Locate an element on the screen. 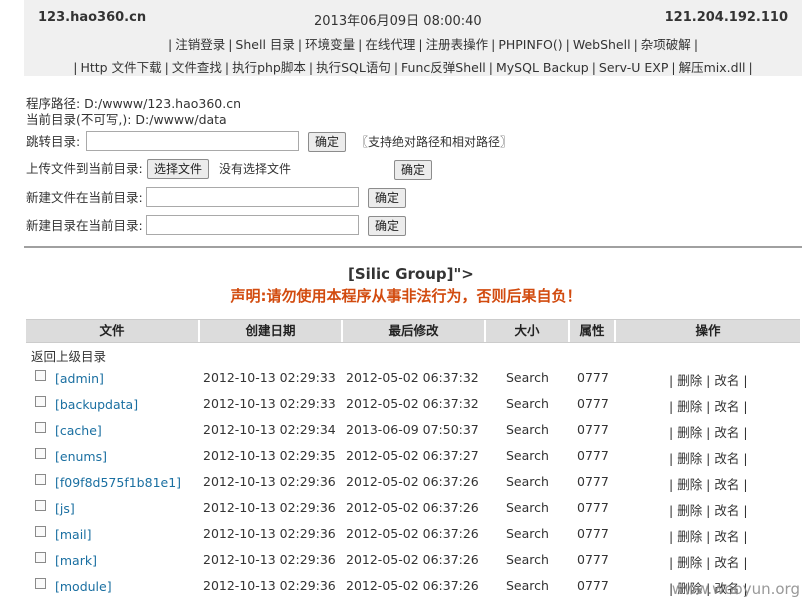 Image resolution: width=802 pixels, height=601 pixels. new-dir-ok-button: 确定 is located at coordinates (387, 226).